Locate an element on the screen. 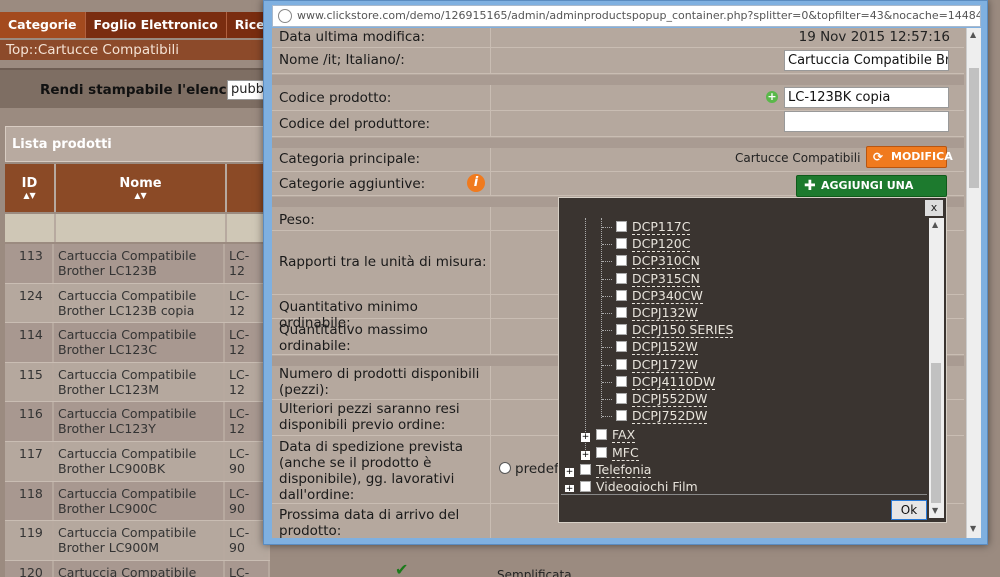 The image size is (1000, 577). tree-group: + MFC is located at coordinates (610, 452).